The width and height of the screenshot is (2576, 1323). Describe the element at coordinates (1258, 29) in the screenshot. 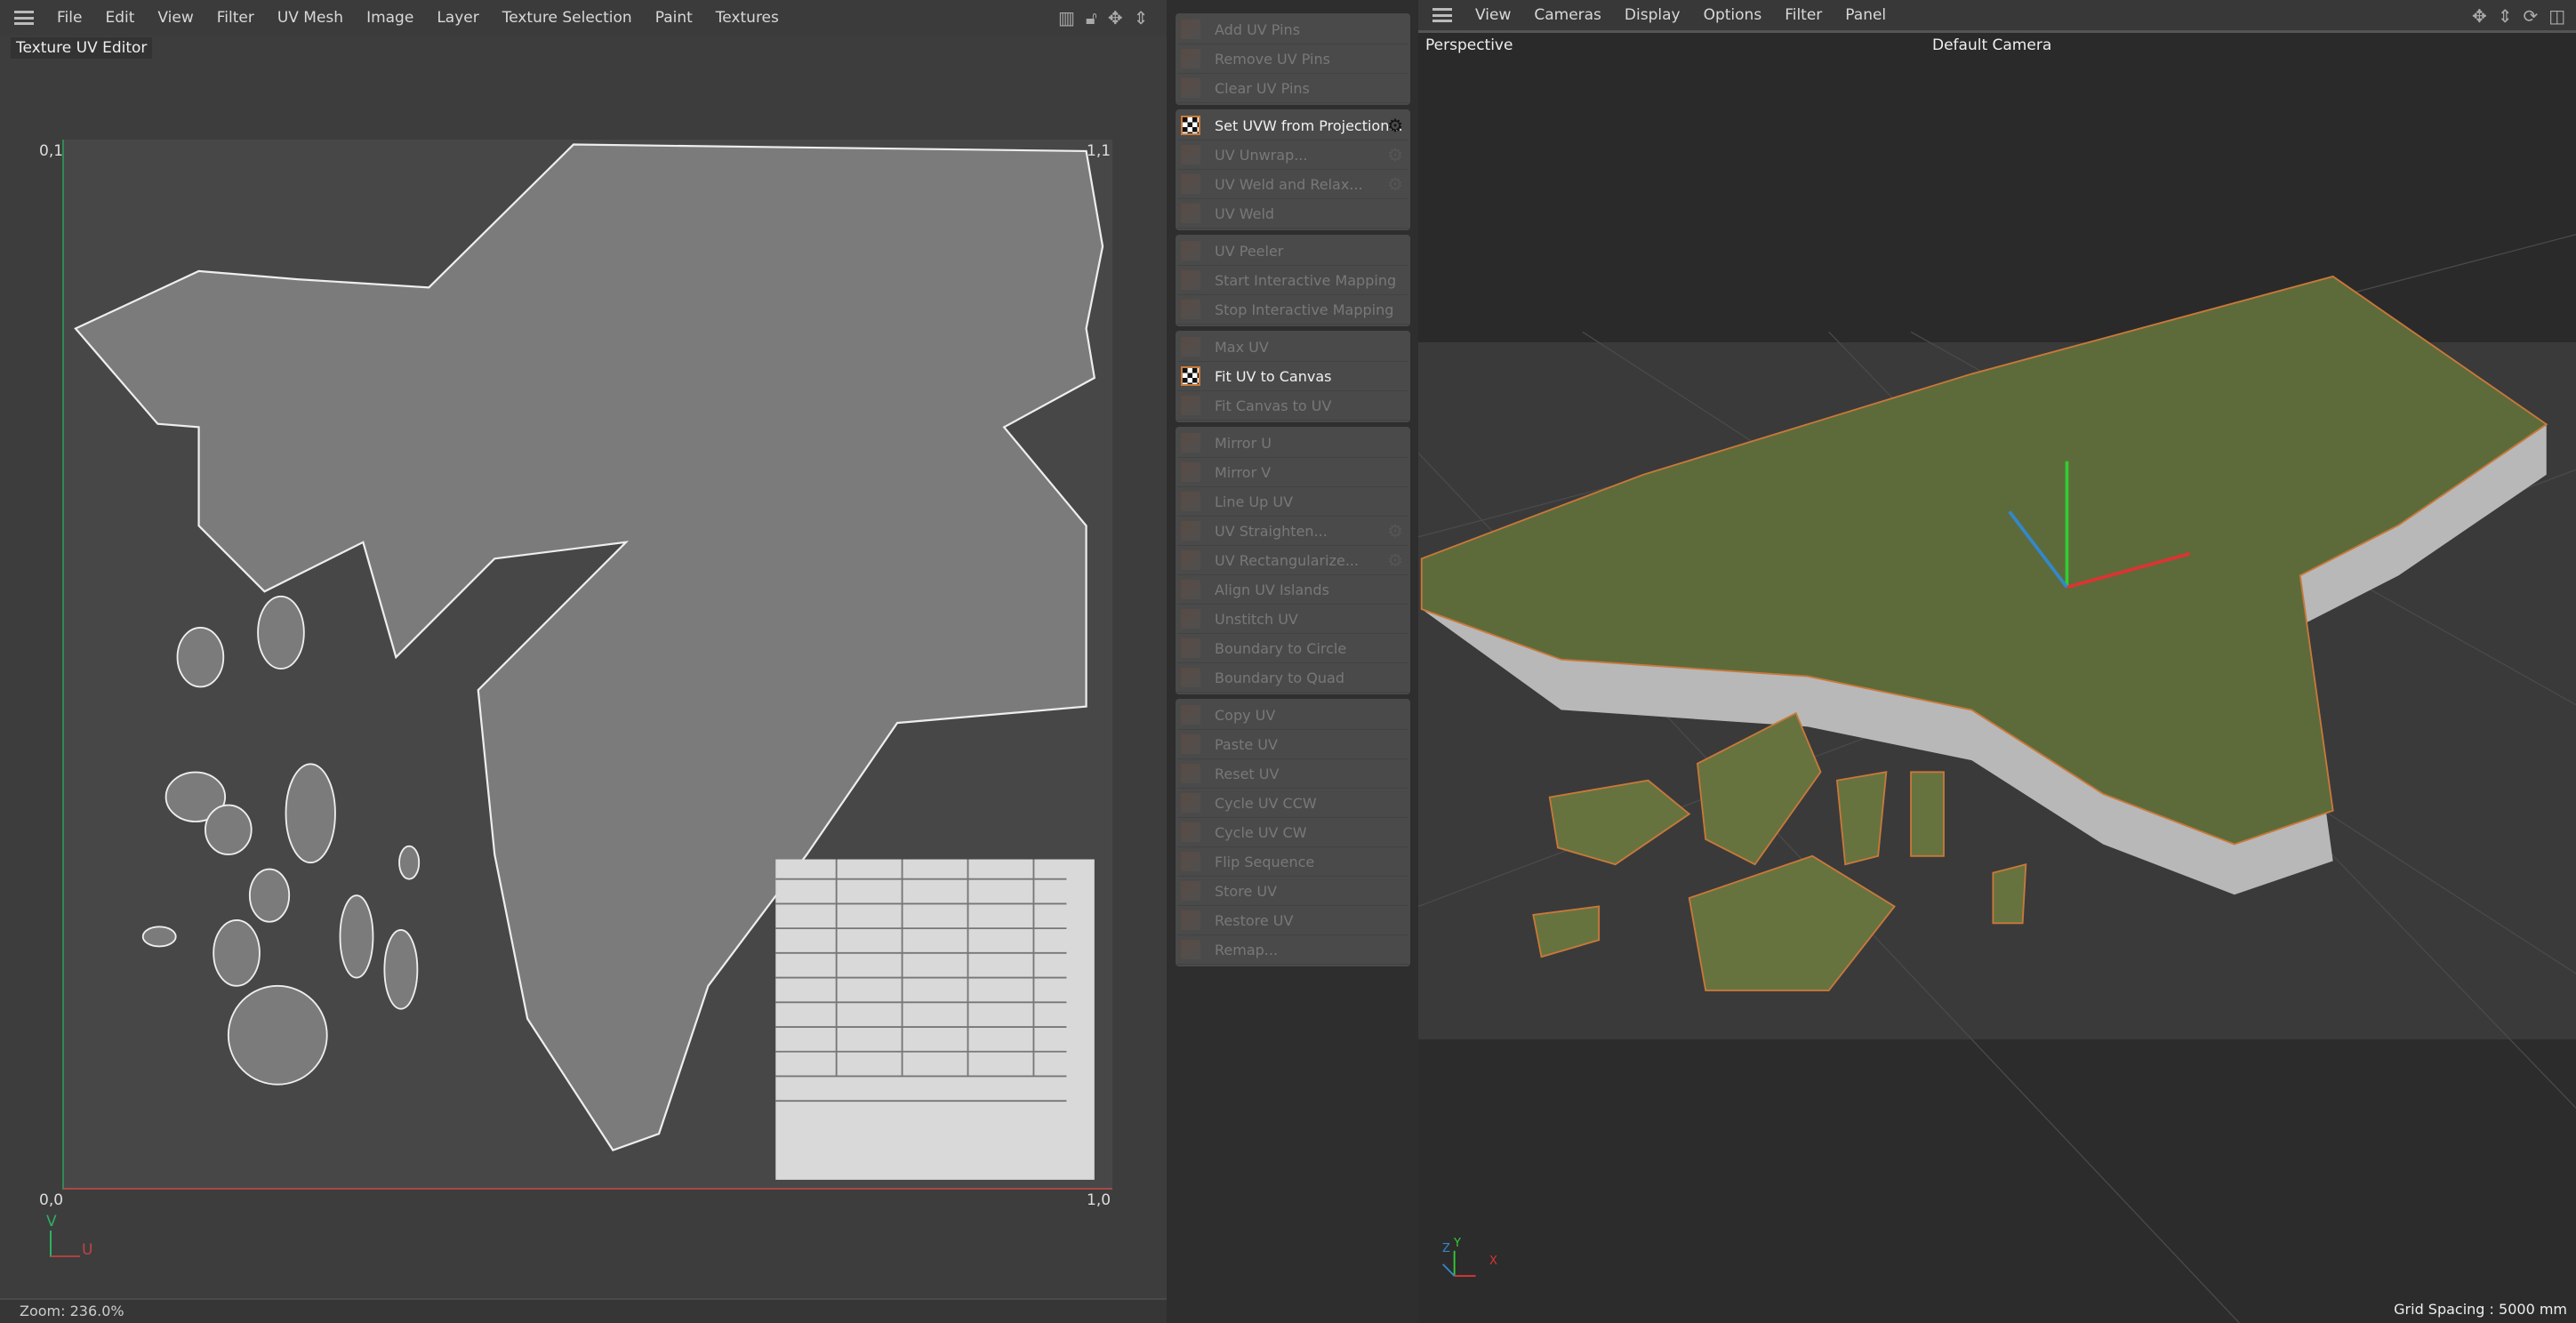

I see `tool-label: Add UV Pins` at that location.